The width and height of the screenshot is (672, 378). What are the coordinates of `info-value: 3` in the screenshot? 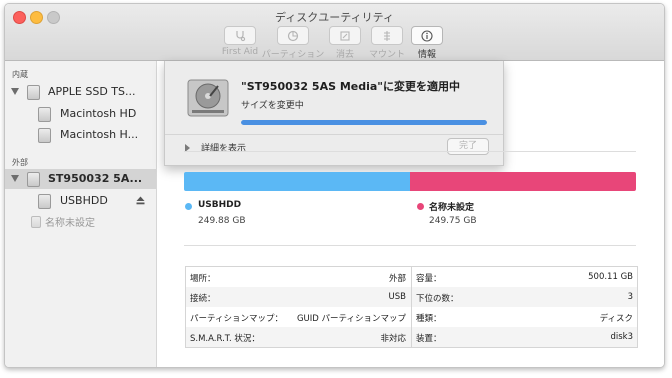 It's located at (630, 297).